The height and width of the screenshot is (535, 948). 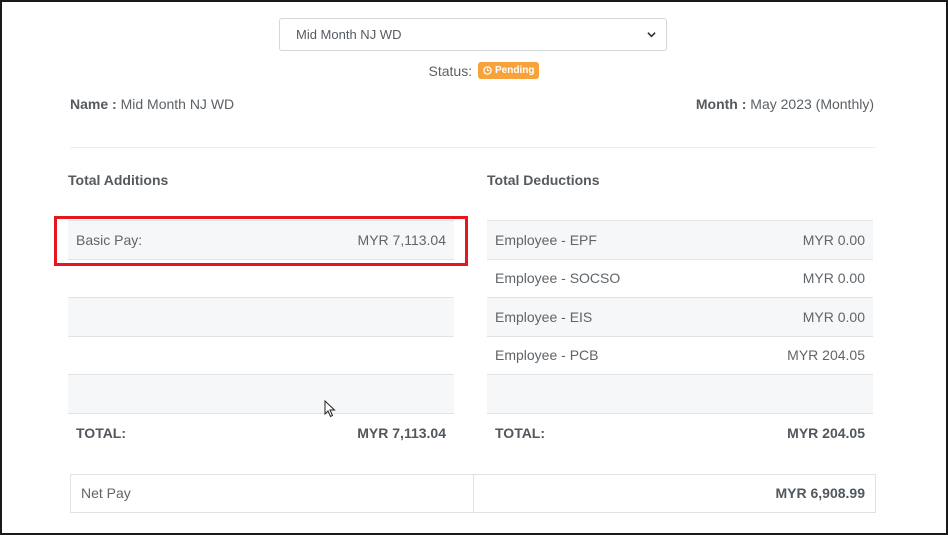 I want to click on status-badge-text: Pending, so click(x=515, y=70).